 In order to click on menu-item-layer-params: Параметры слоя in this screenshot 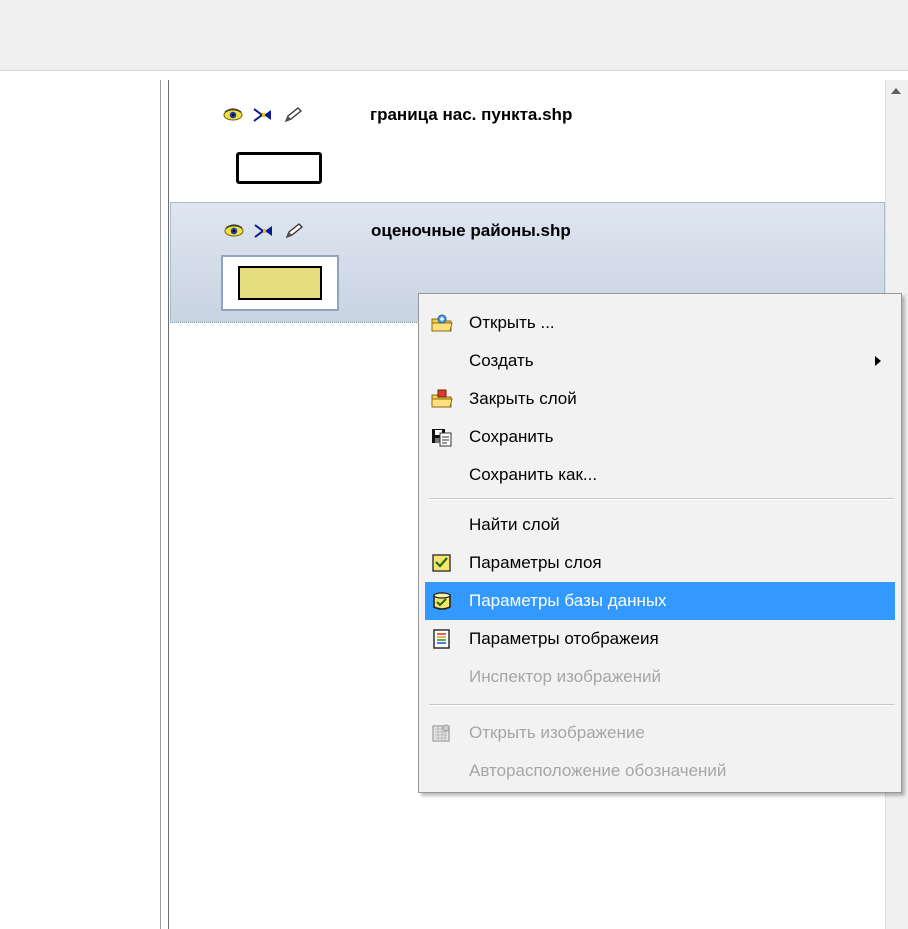, I will do `click(660, 563)`.